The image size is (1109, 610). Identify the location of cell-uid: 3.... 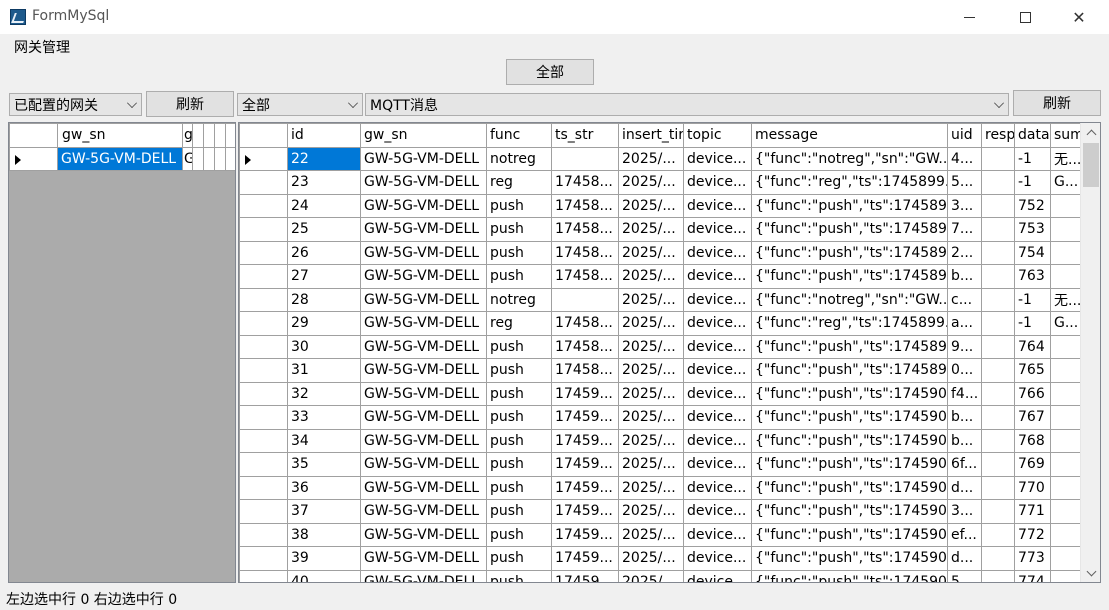
(964, 205).